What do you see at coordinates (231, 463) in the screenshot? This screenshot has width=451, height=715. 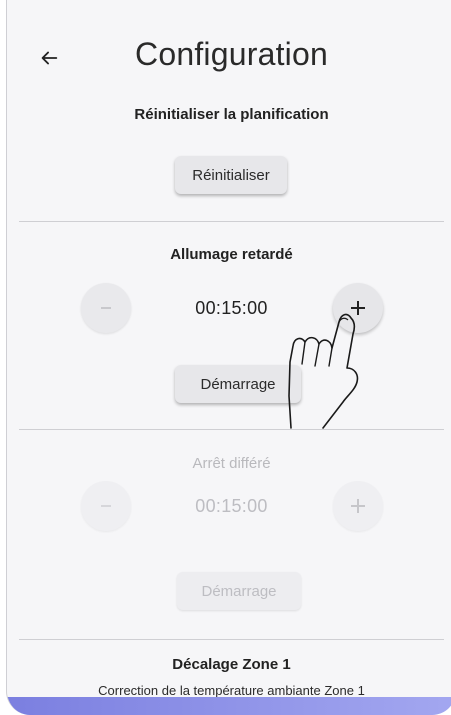 I see `delayed-stop-title: Arrêt différé` at bounding box center [231, 463].